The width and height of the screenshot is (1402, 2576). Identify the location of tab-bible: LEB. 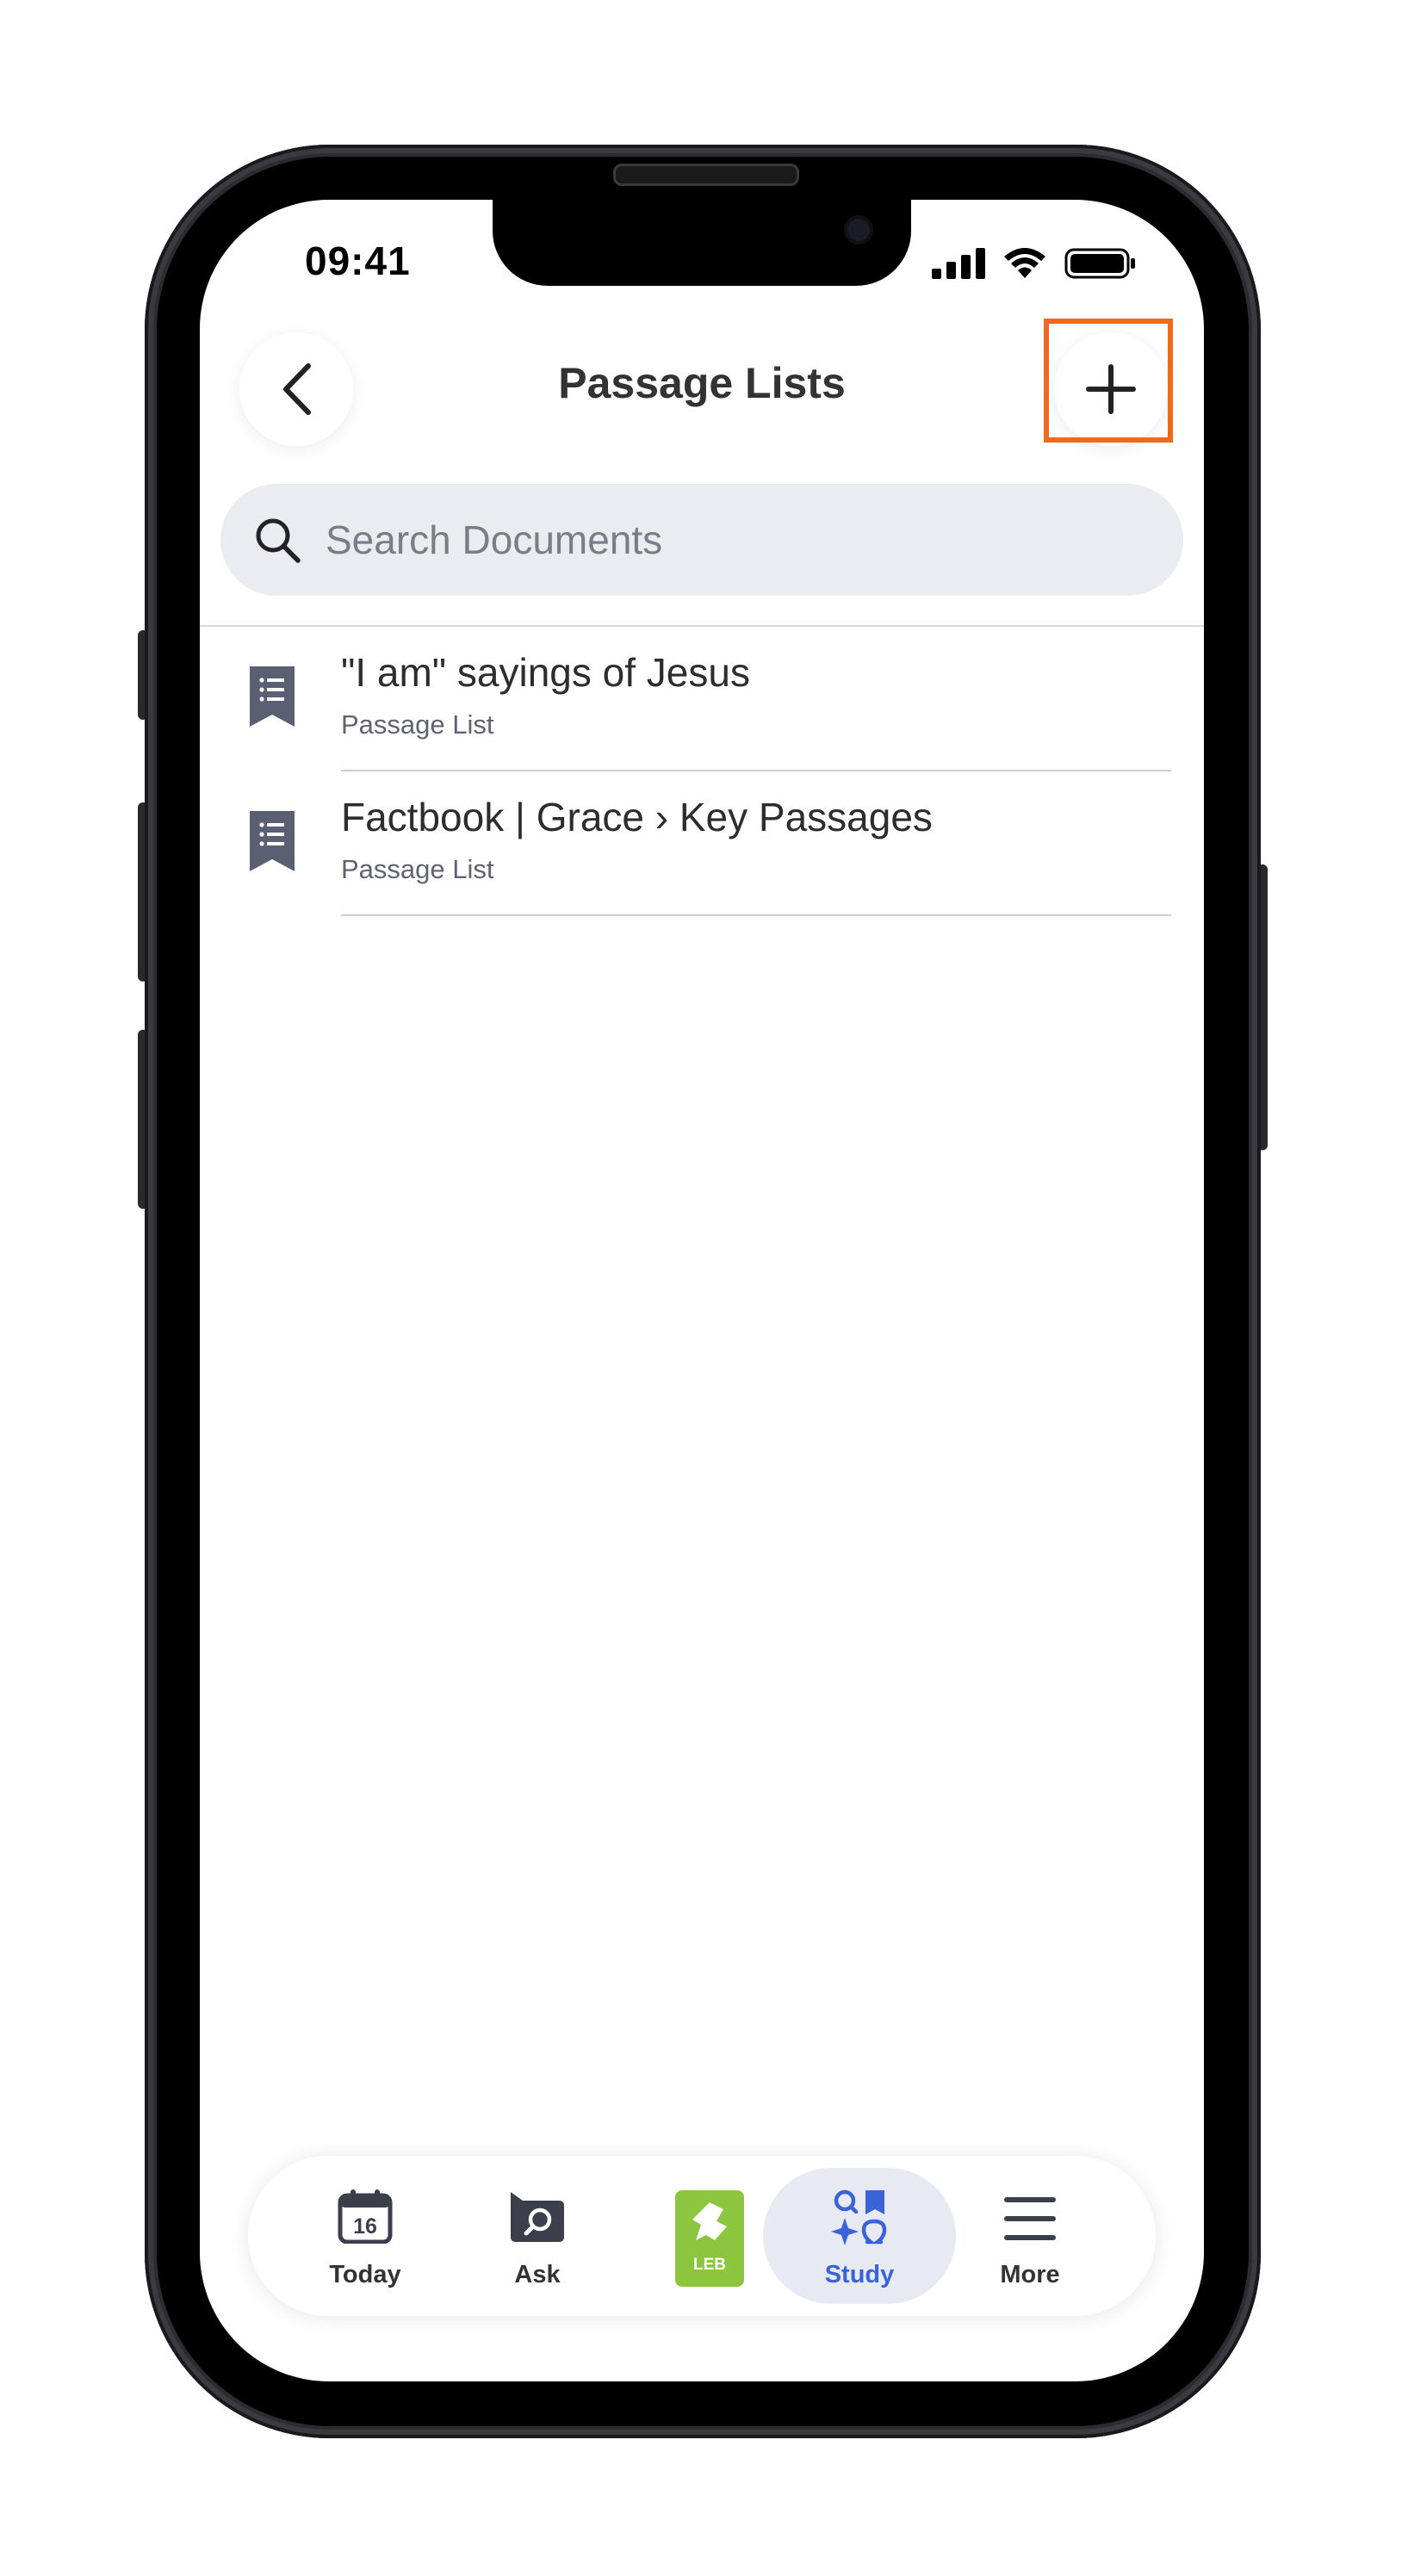
(709, 2236).